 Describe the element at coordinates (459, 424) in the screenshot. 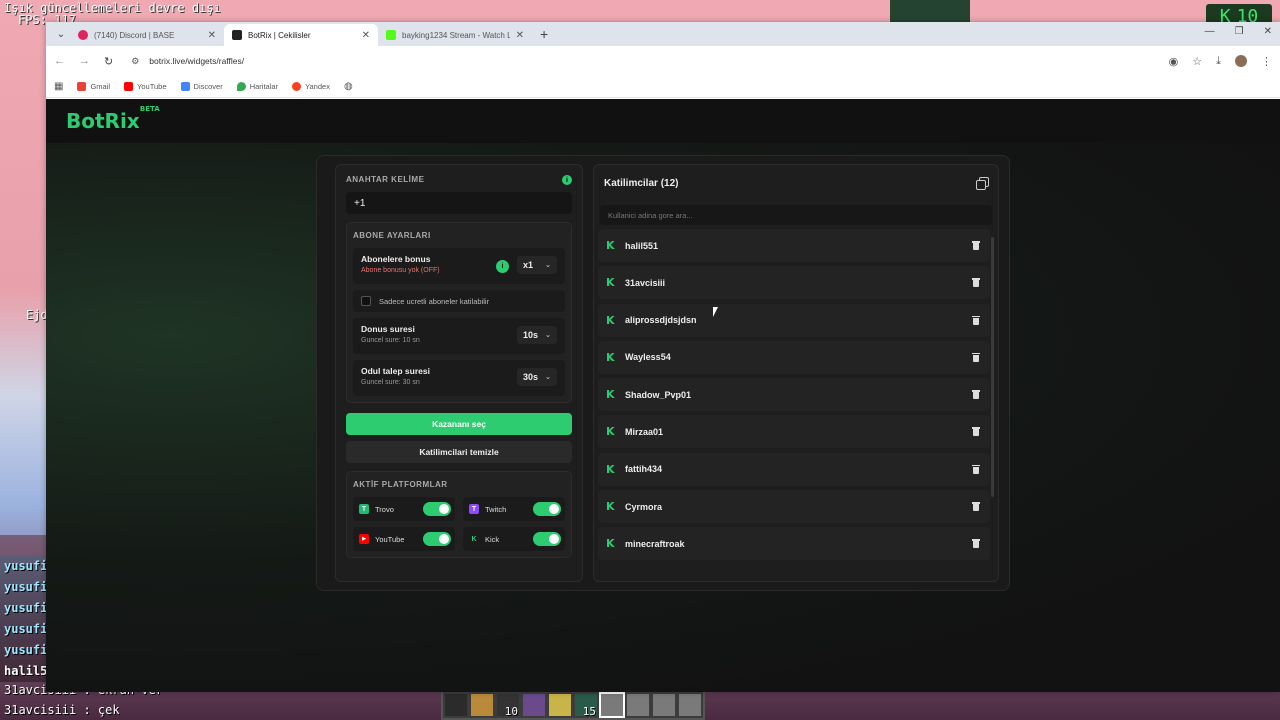

I see `pick-winner-button: Kazananı seç` at that location.